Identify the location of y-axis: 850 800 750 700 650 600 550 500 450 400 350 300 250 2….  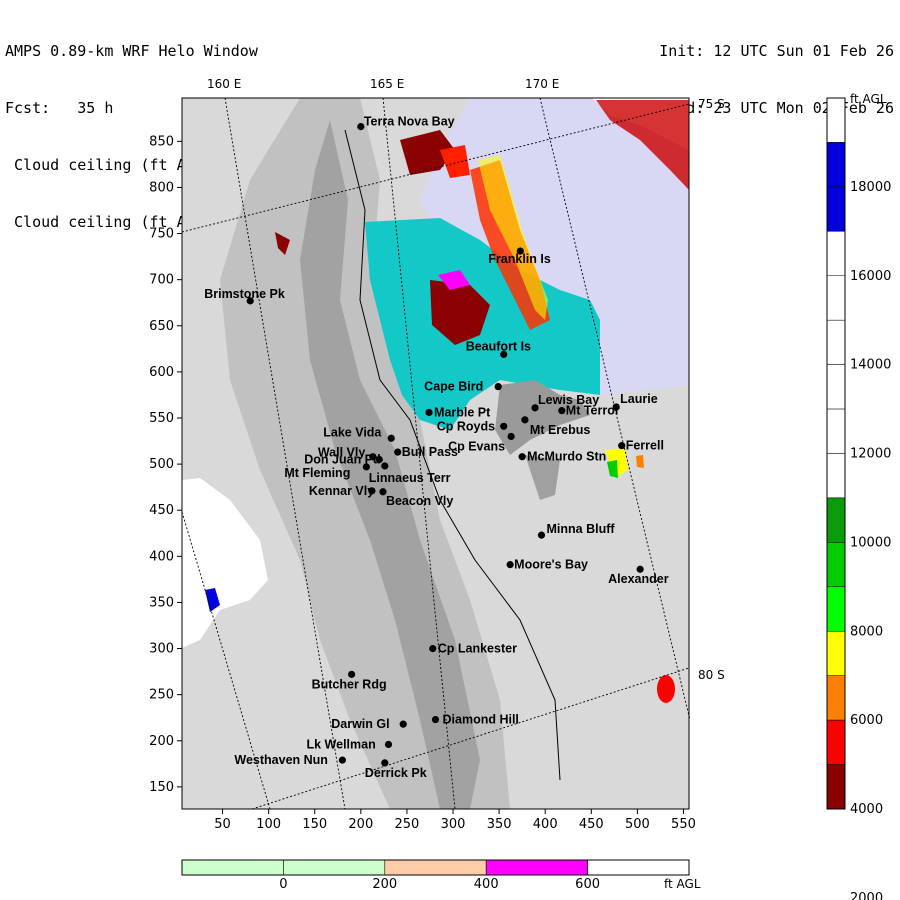
(165, 464).